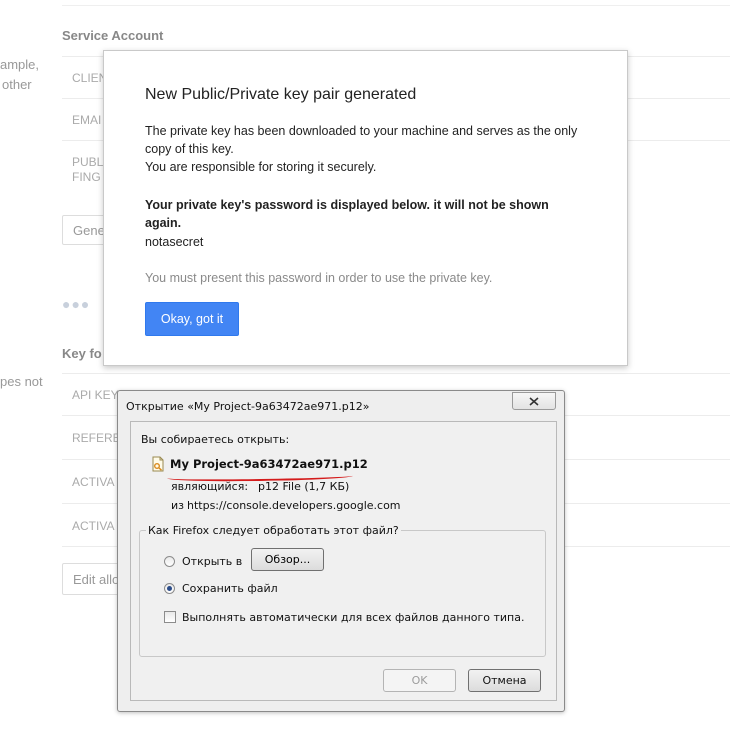 This screenshot has height=752, width=730. Describe the element at coordinates (177, 505) in the screenshot. I see `source-label: из` at that location.